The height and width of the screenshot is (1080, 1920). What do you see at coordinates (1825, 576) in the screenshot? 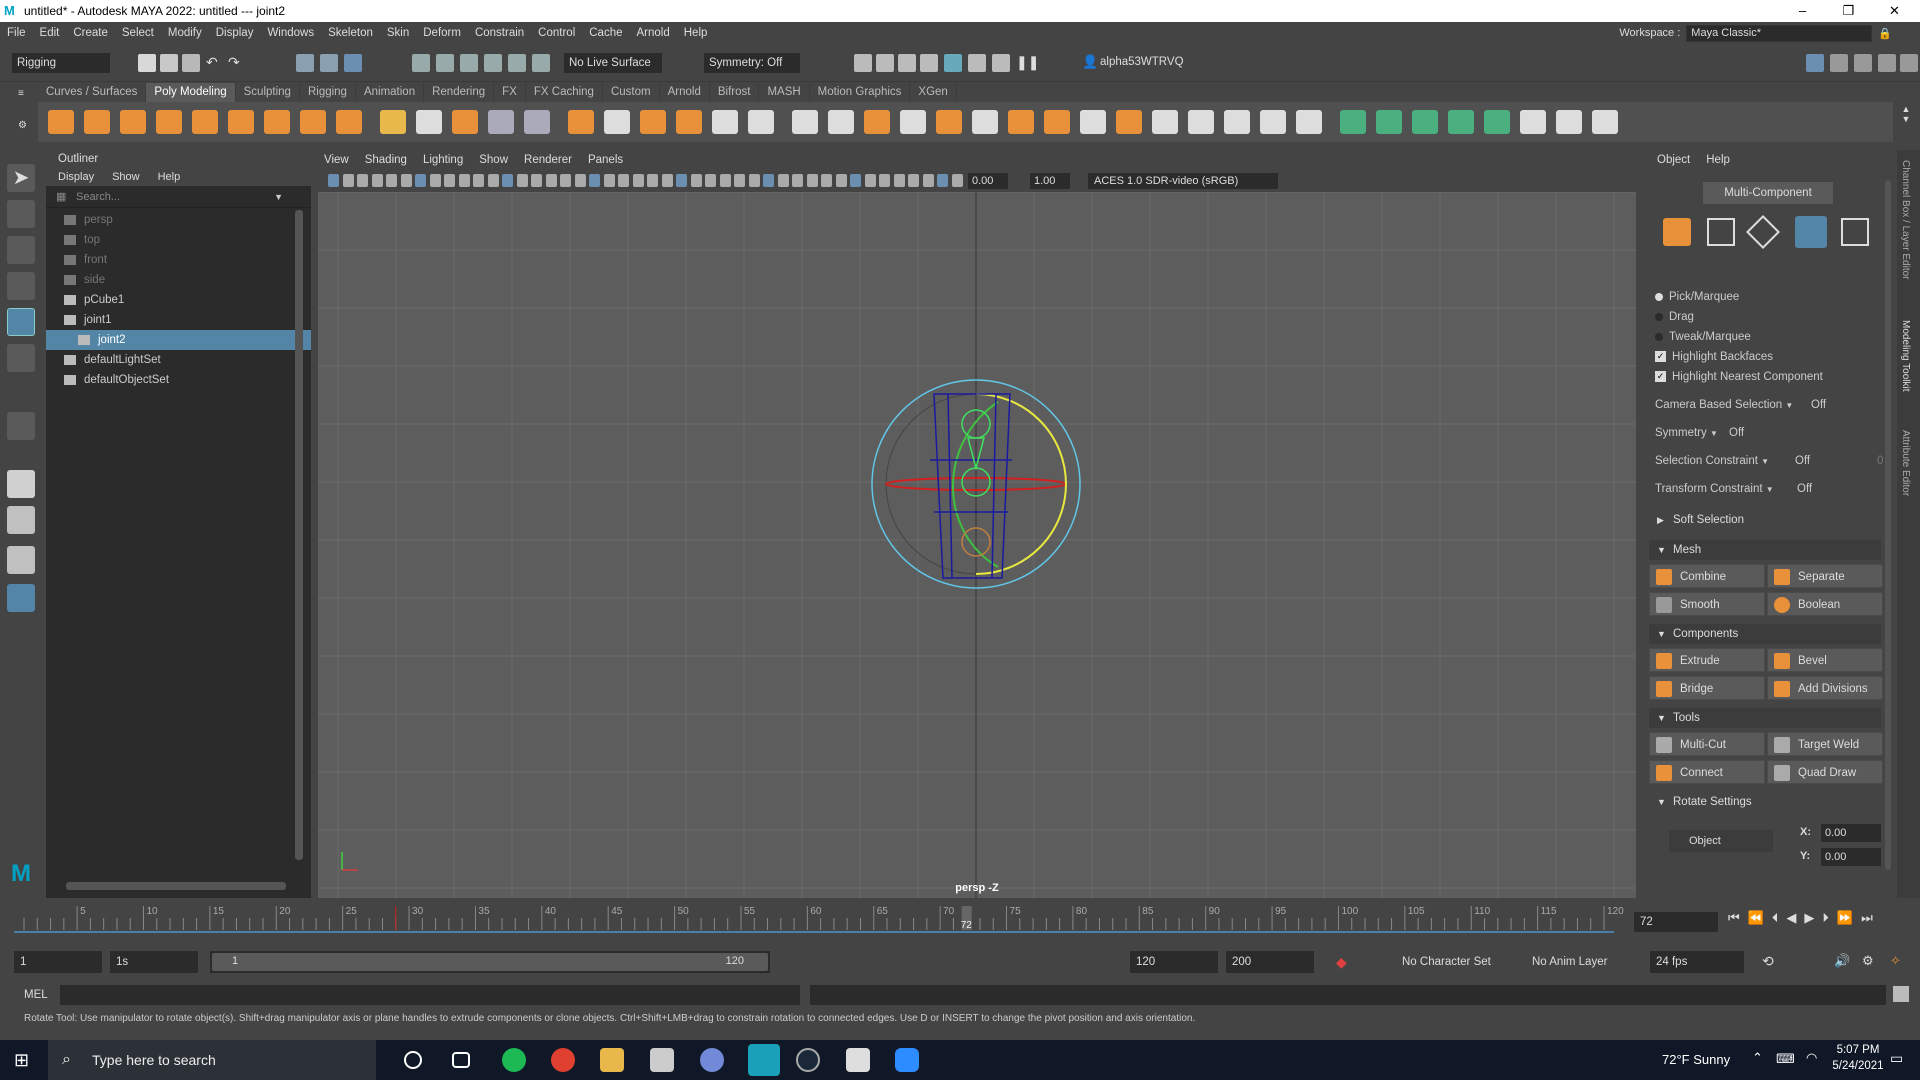
I see `separate-button: Separate` at bounding box center [1825, 576].